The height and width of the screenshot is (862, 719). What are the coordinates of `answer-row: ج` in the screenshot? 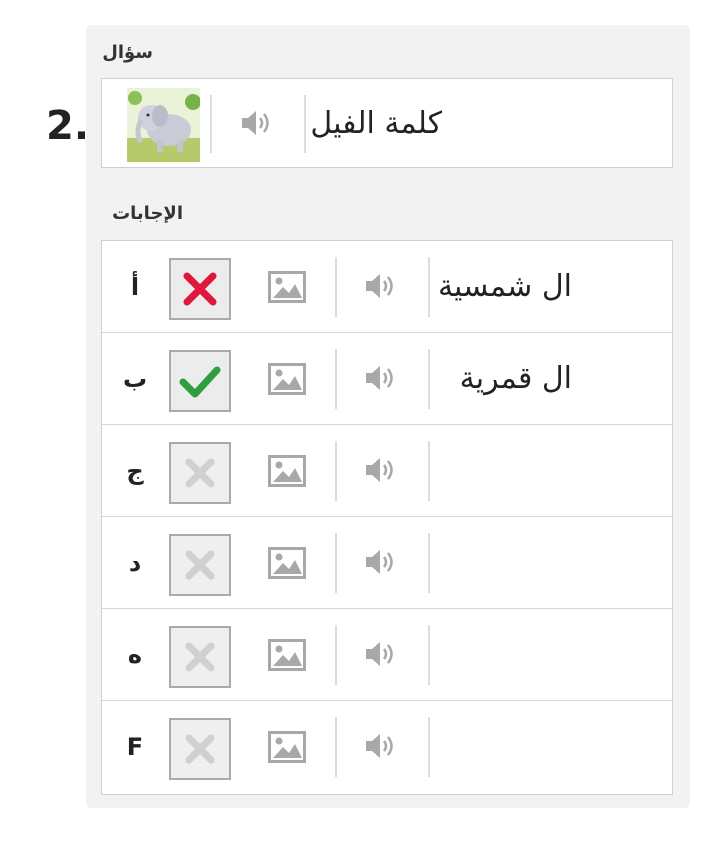 It's located at (387, 471).